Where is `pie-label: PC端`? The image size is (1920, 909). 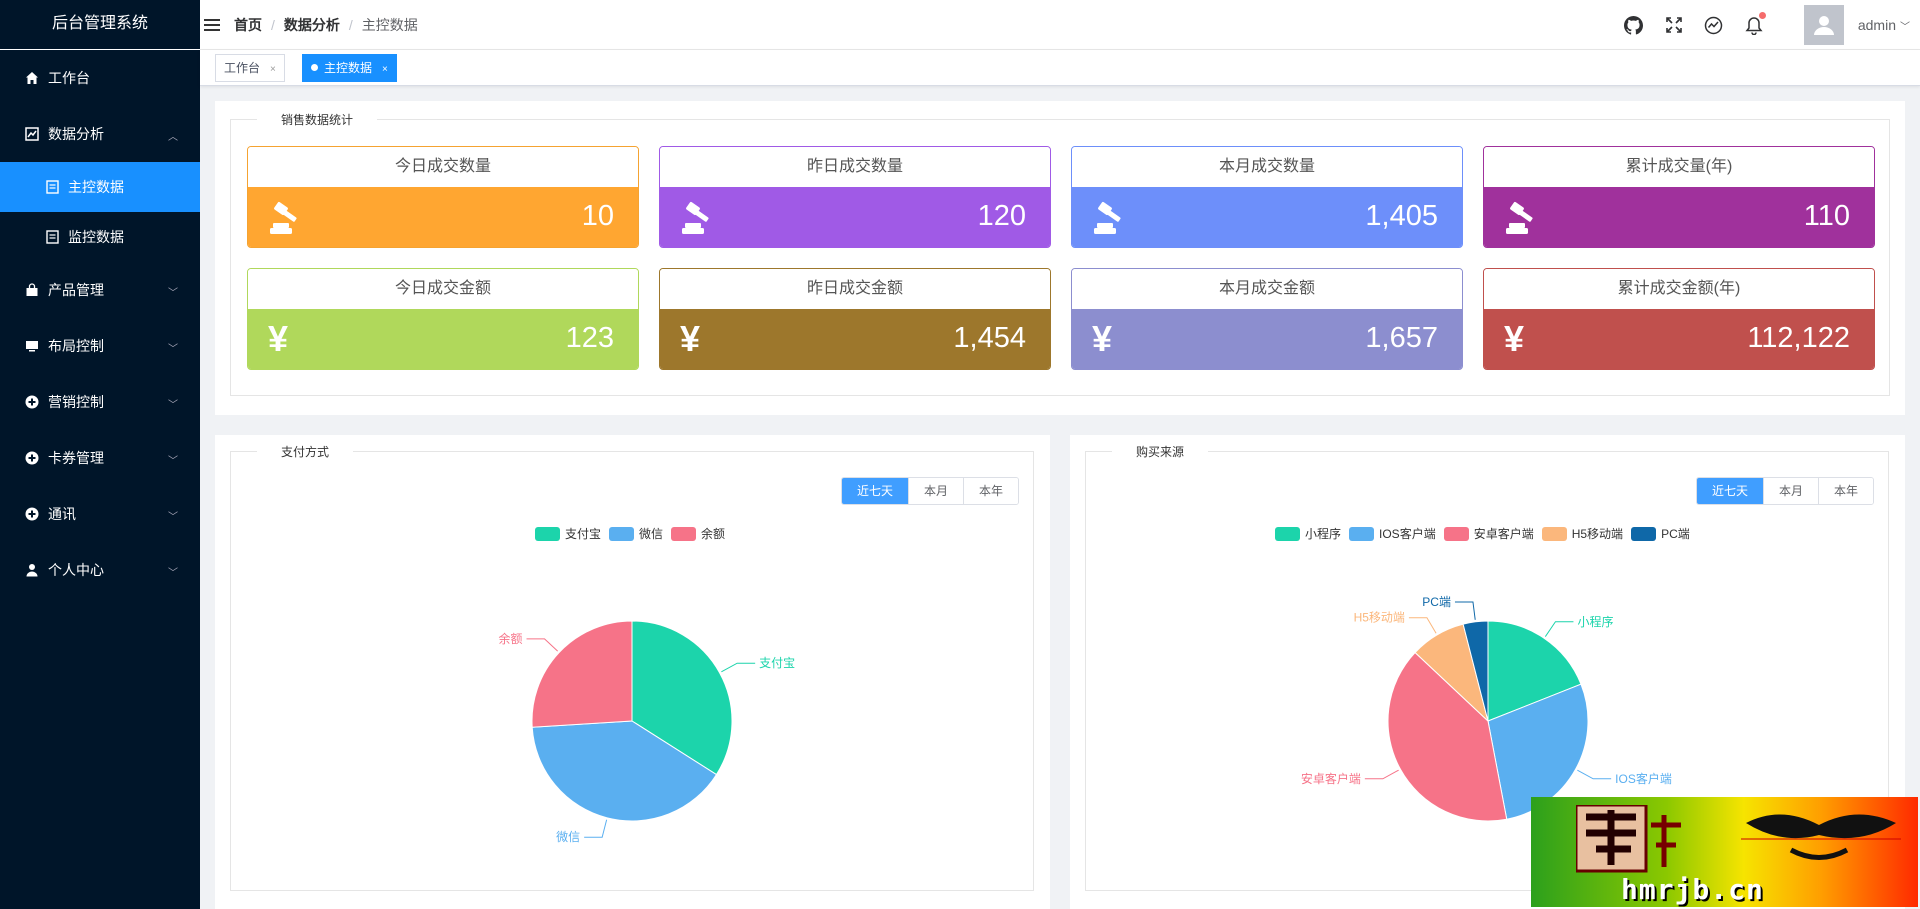 pie-label: PC端 is located at coordinates (1436, 602).